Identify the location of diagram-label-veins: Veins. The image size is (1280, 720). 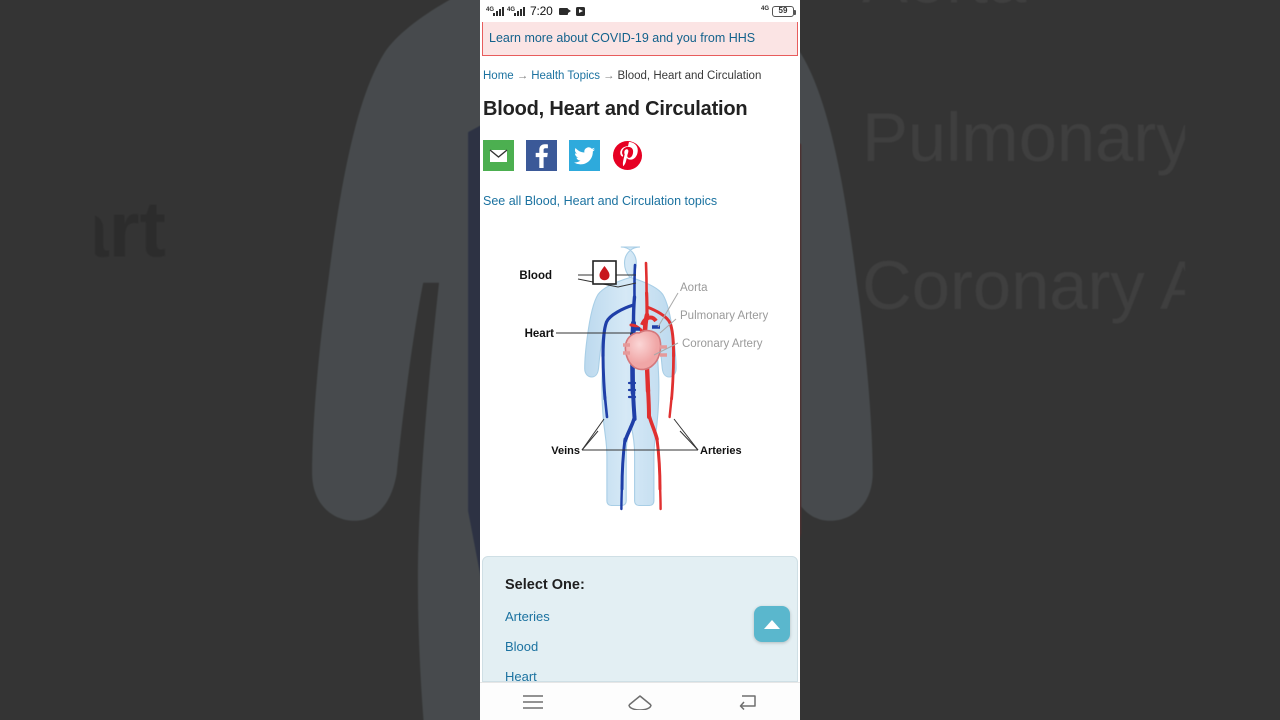
(565, 451).